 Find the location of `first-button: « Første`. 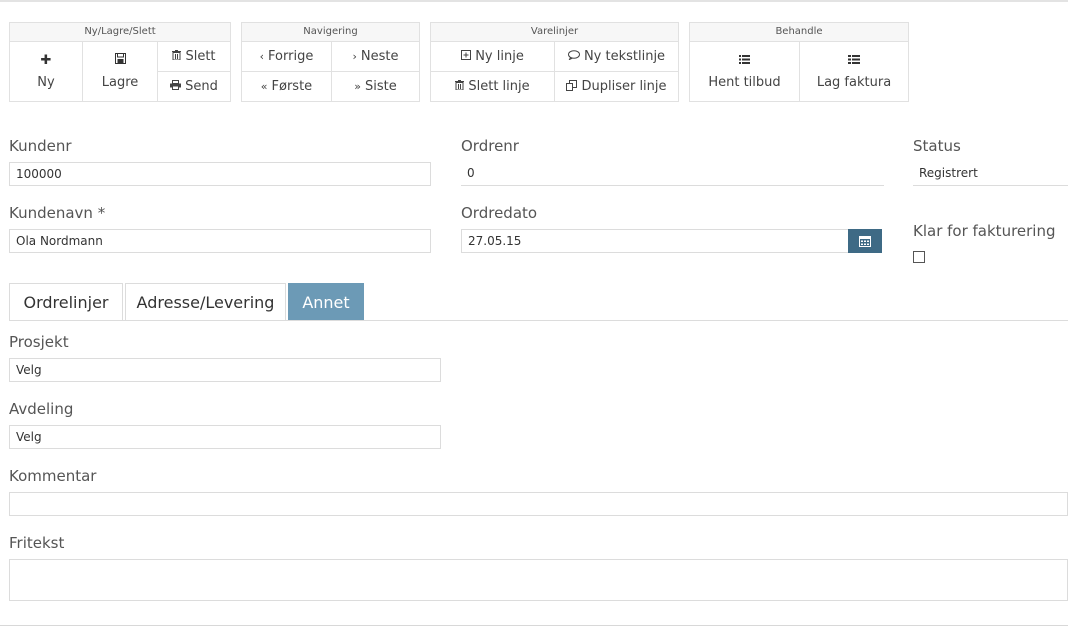

first-button: « Første is located at coordinates (286, 86).